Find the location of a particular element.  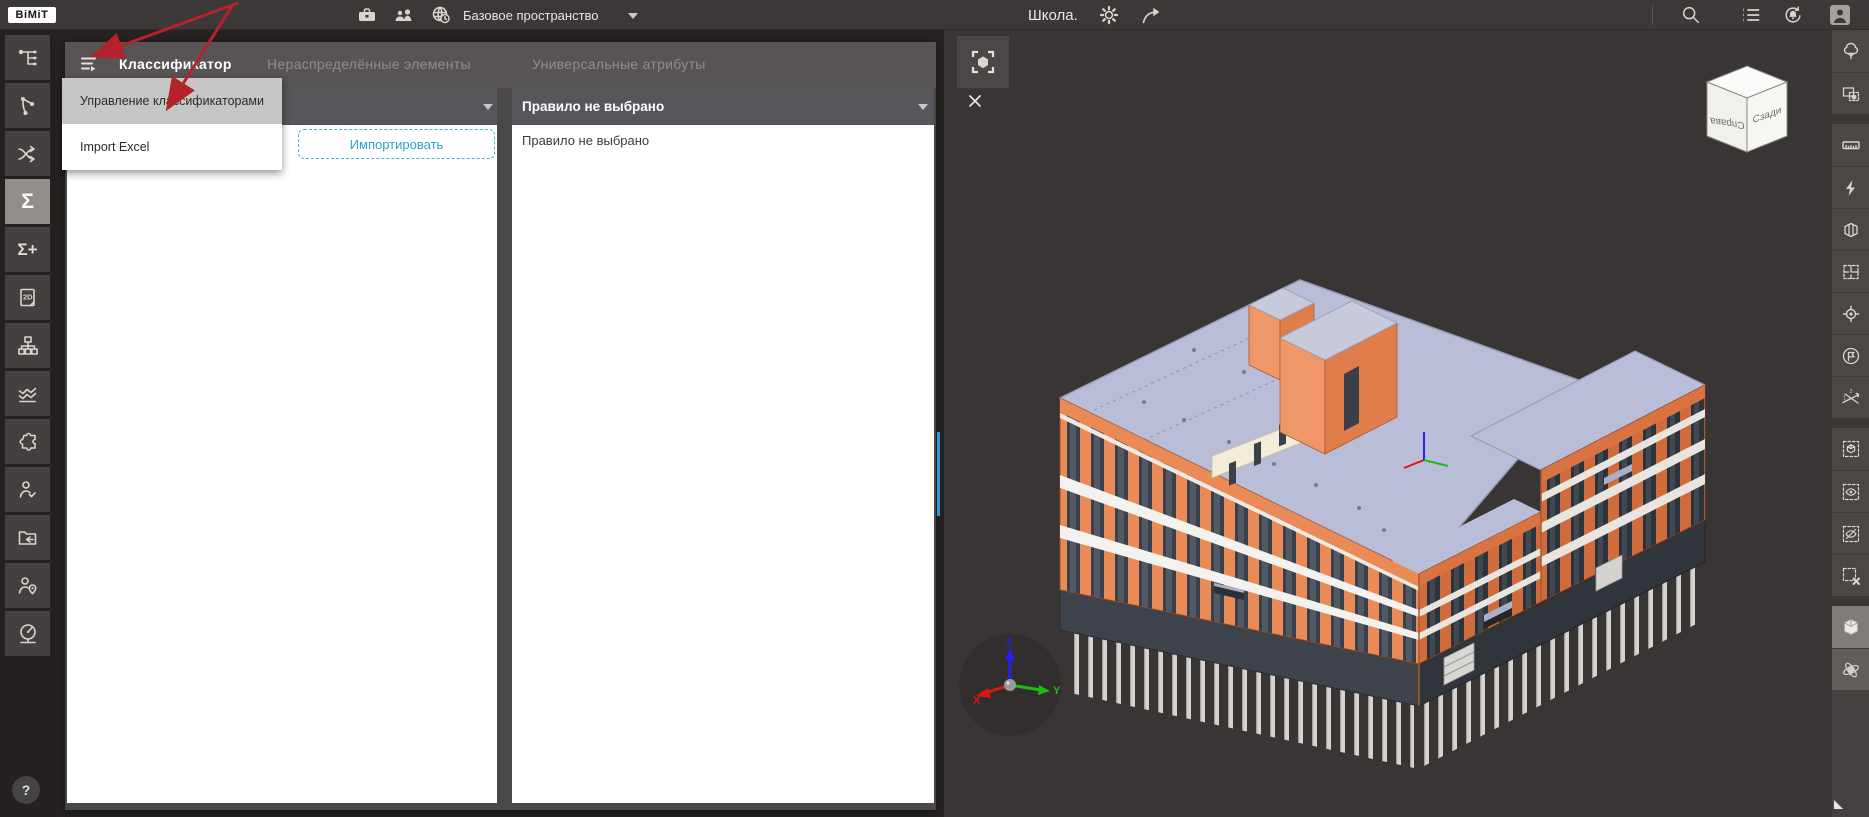

axis-z-label: Z is located at coordinates (1009, 643).